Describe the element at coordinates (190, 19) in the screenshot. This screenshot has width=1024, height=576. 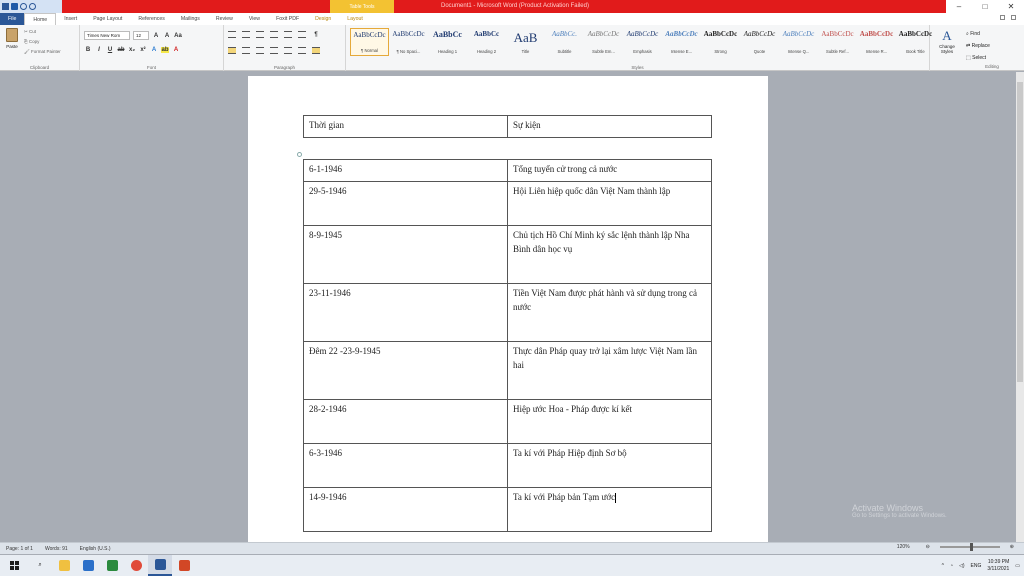
I see `tab-mailings: Mailings` at that location.